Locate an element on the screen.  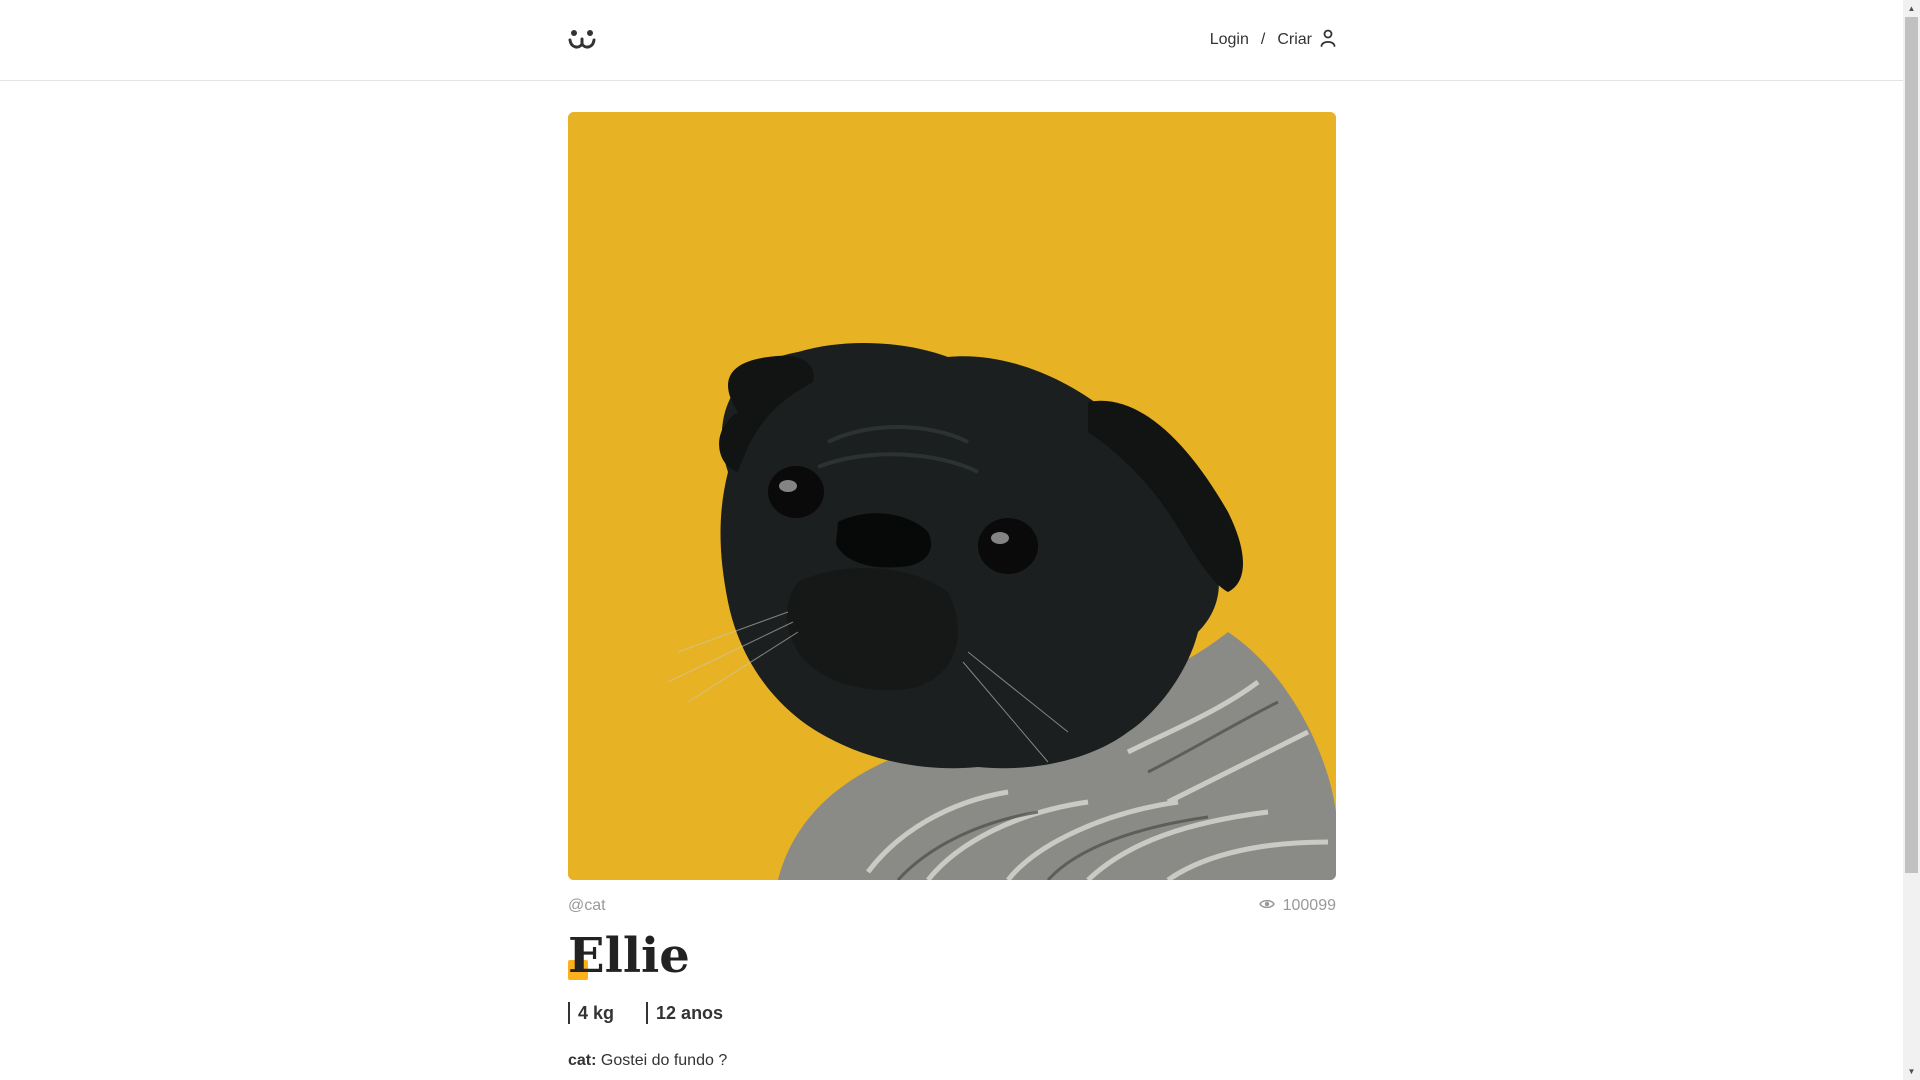
views-count: 100099 is located at coordinates (1309, 905).